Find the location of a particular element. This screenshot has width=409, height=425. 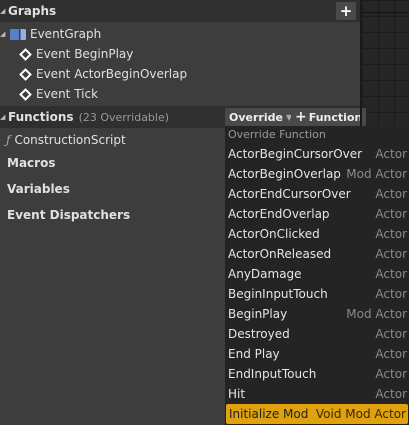

menu-item-override: Hit Actor is located at coordinates (317, 394).